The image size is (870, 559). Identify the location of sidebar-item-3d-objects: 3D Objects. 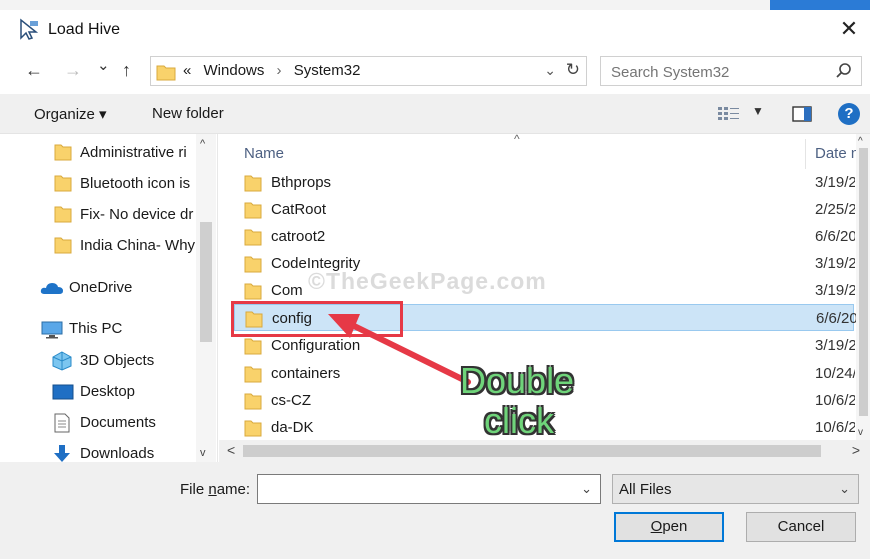
(98, 361).